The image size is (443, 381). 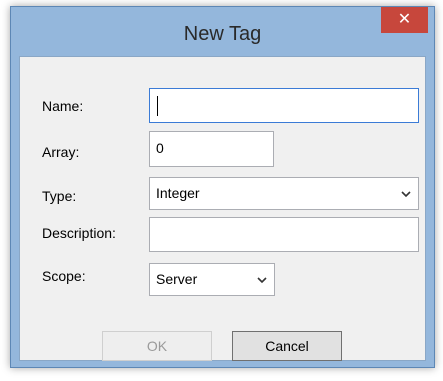 I want to click on type-value: Integer, so click(x=178, y=193).